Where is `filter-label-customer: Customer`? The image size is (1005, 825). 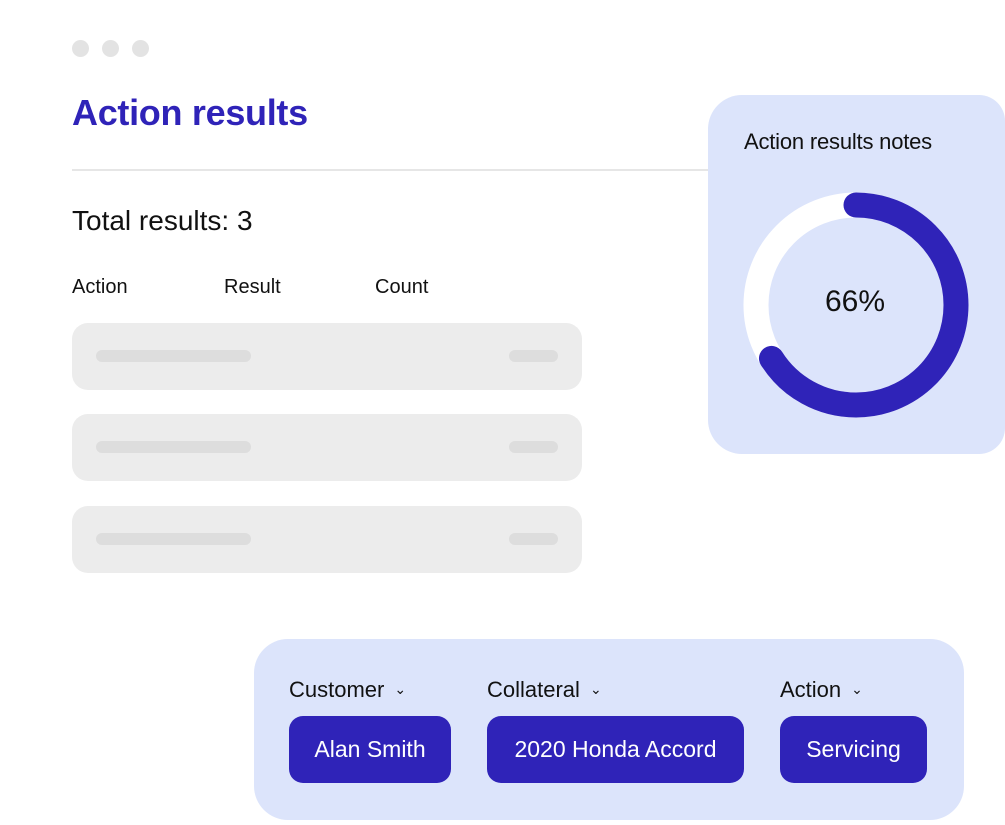
filter-label-customer: Customer is located at coordinates (337, 689).